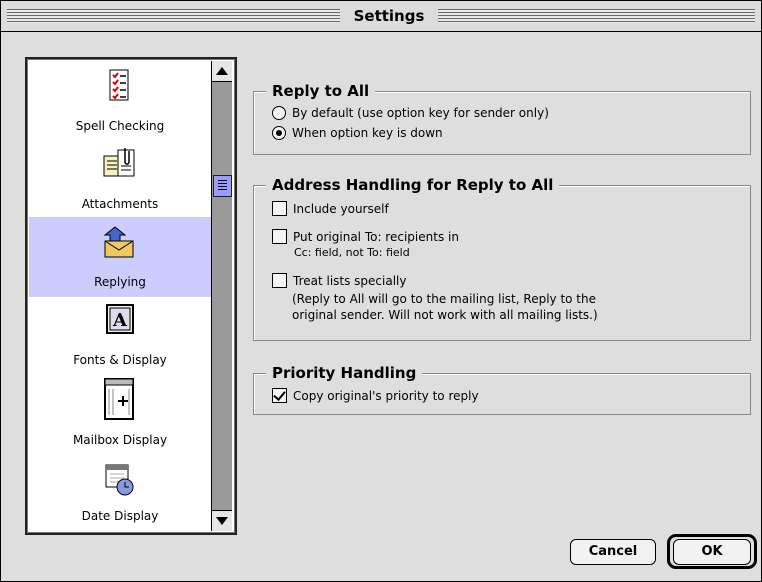  I want to click on include-yourself-checkbox, so click(279, 208).